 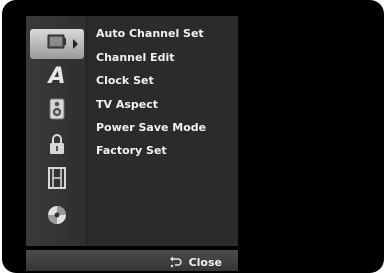 I want to click on category-language: A, so click(x=57, y=77).